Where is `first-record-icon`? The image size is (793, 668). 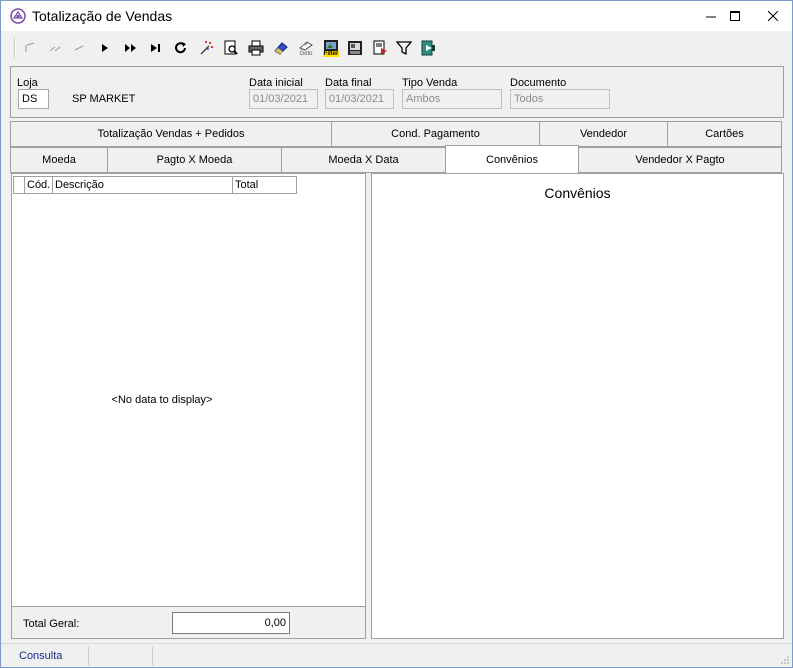
first-record-icon is located at coordinates (30, 47).